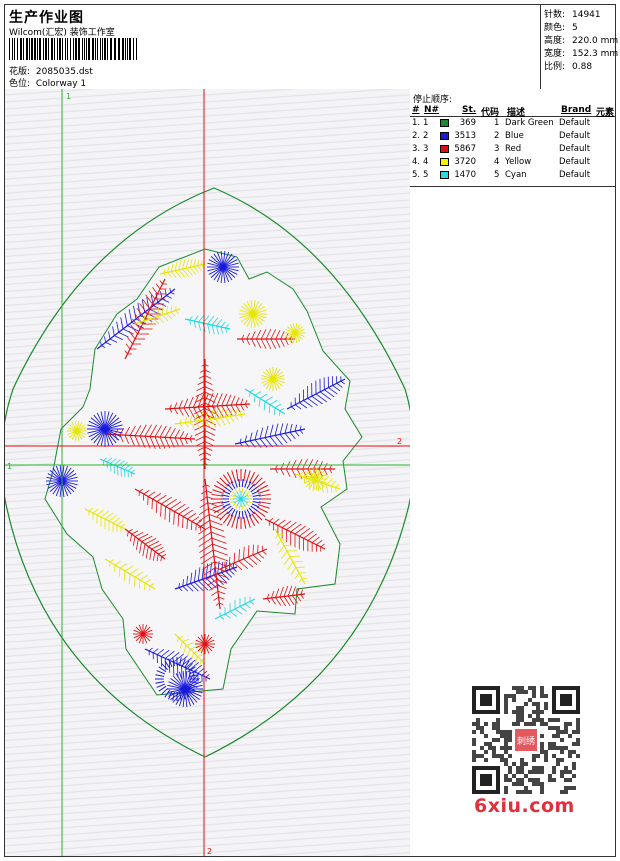 The image size is (620, 861). I want to click on stat-stitches: 针数: 14941, so click(572, 13).